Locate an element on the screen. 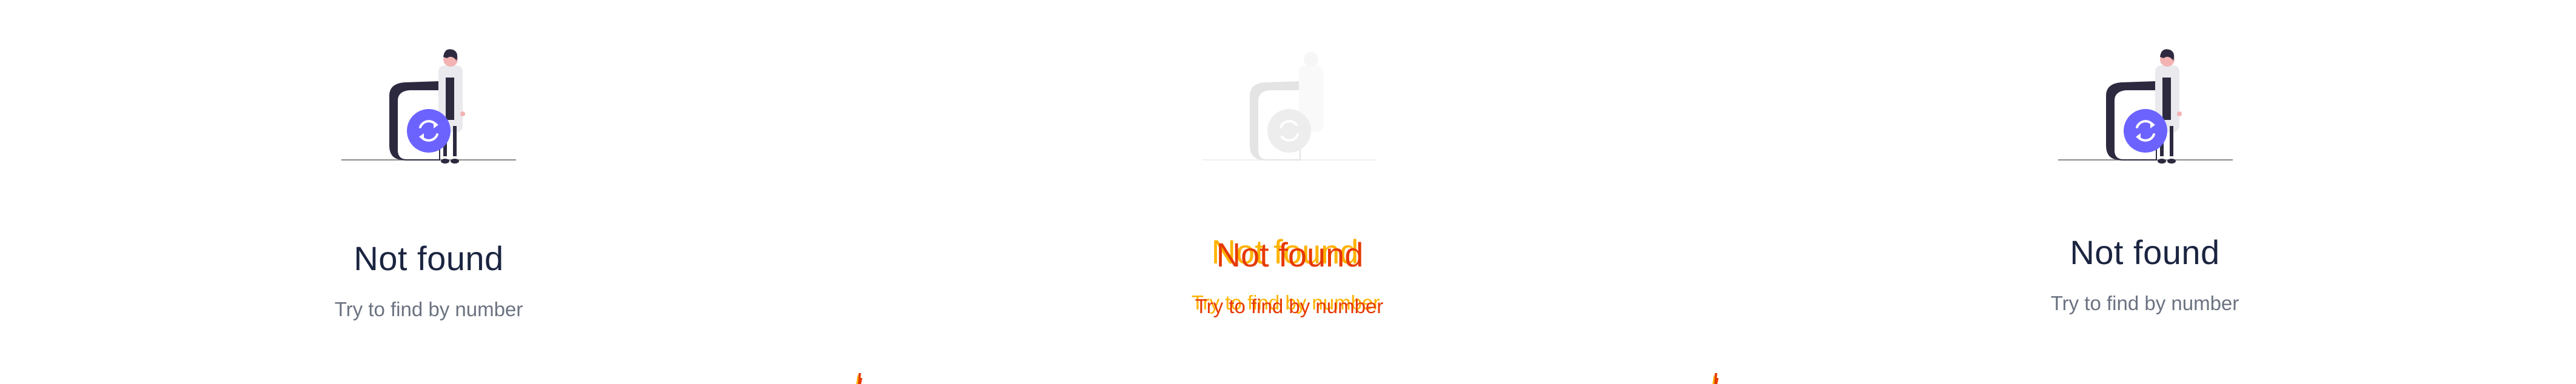 This screenshot has height=384, width=2576. title-glitch-layer-red: Not found is located at coordinates (1290, 255).